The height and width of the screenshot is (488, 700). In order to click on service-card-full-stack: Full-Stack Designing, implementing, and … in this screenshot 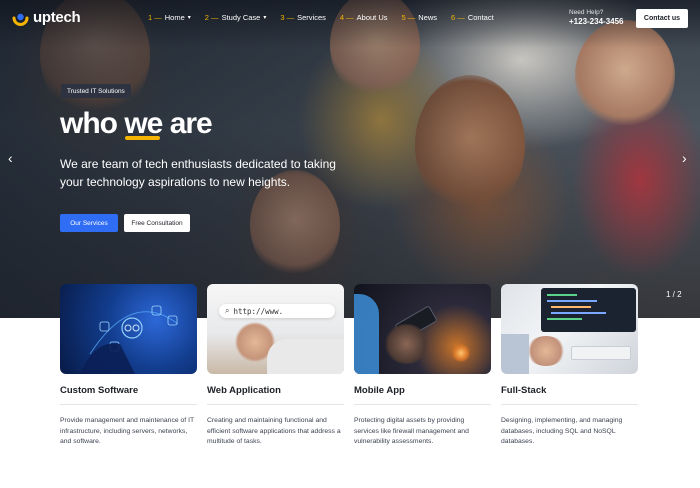, I will do `click(569, 364)`.